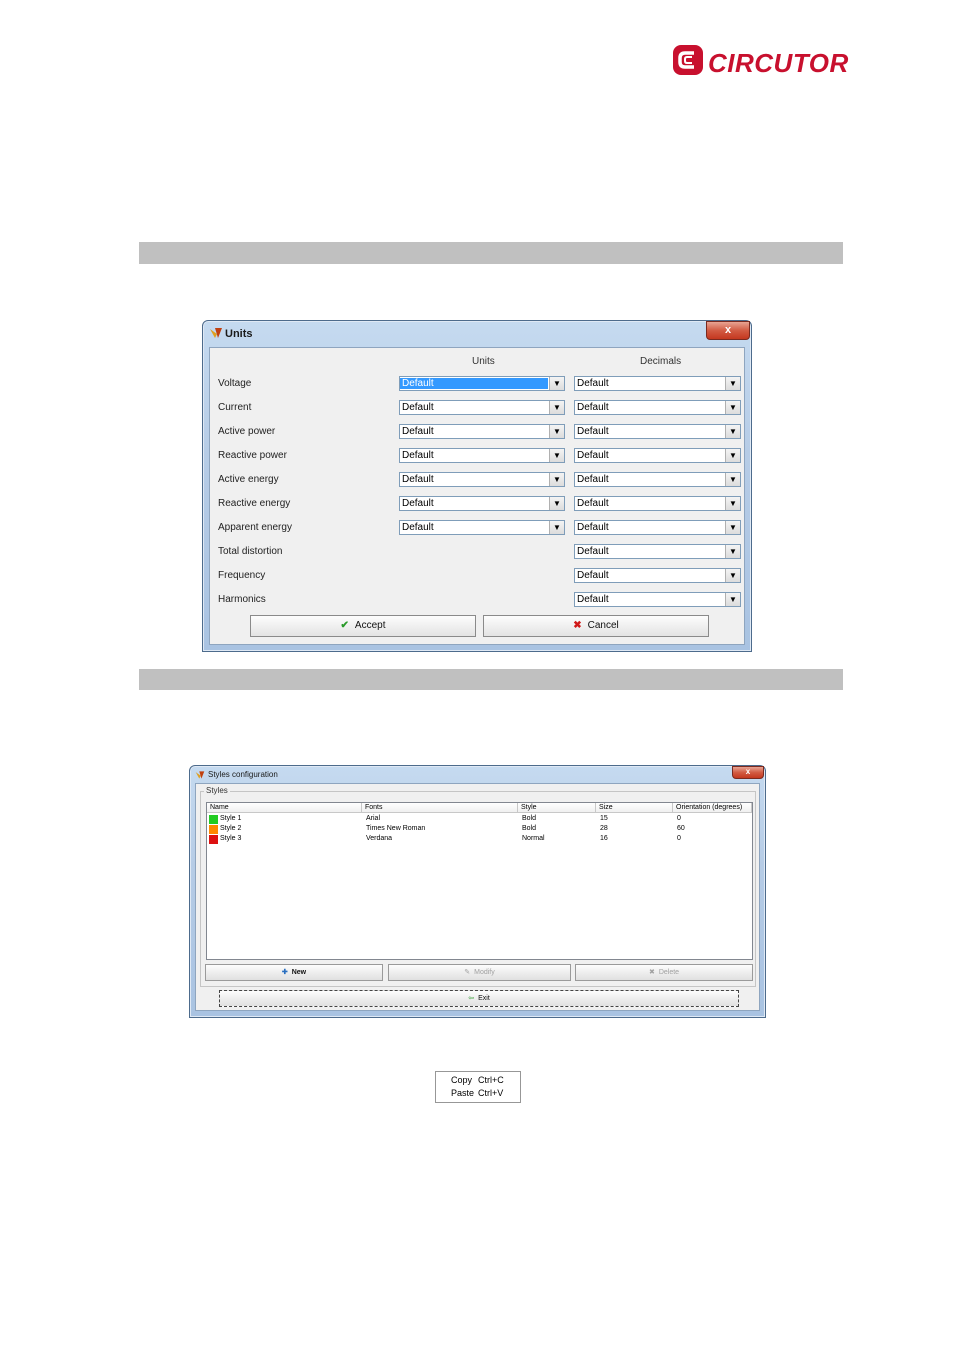  I want to click on voltage-decimals-select: Default ▼, so click(657, 383).